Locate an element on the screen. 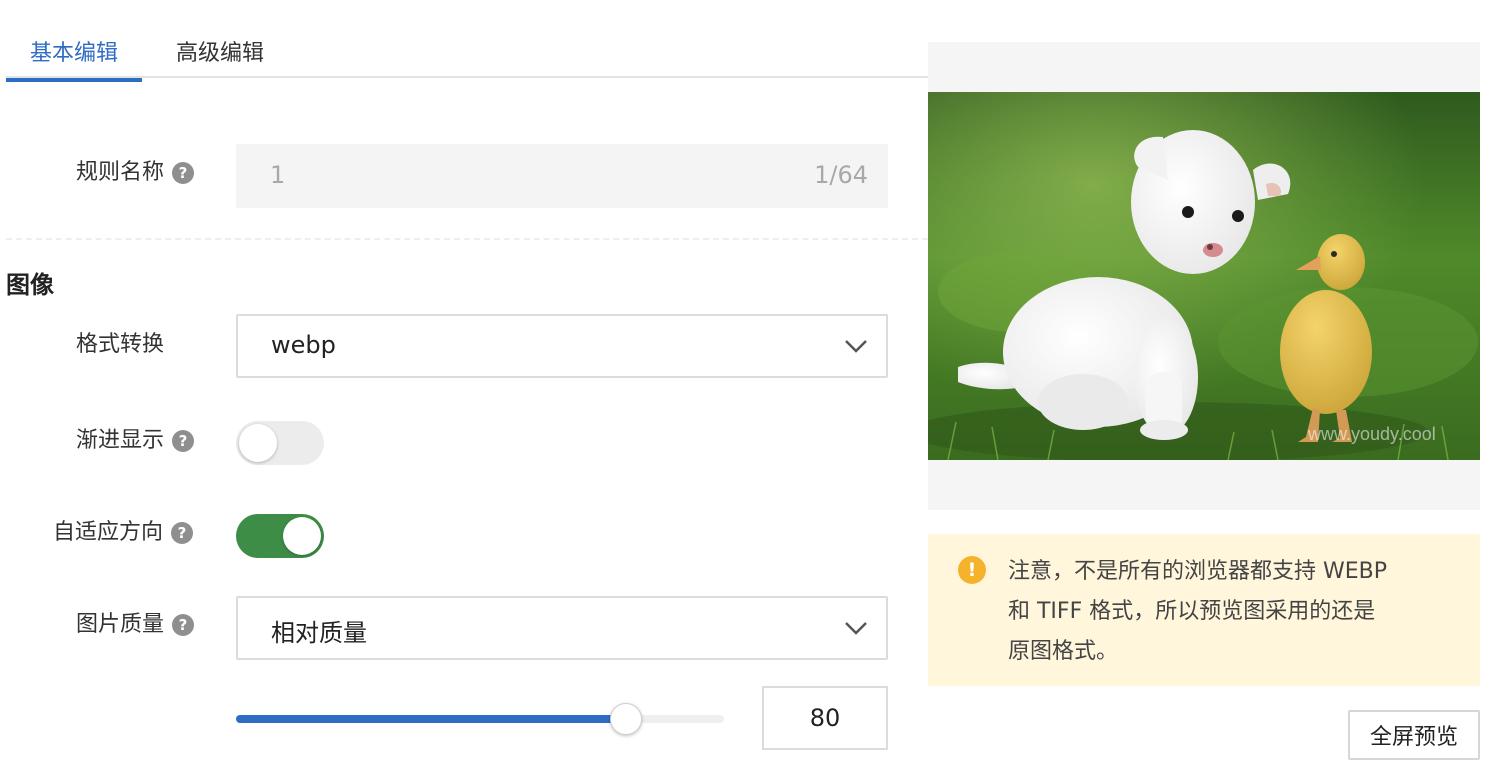 The height and width of the screenshot is (774, 1510). quality-label-text: 图片质量 is located at coordinates (120, 624).